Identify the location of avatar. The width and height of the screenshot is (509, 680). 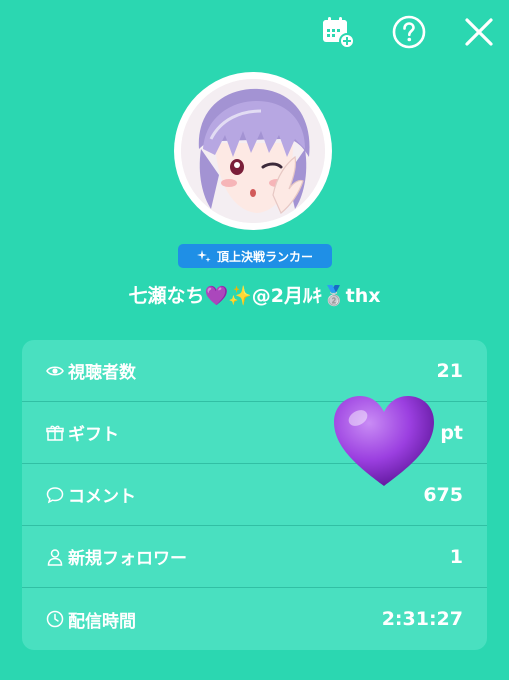
(253, 151).